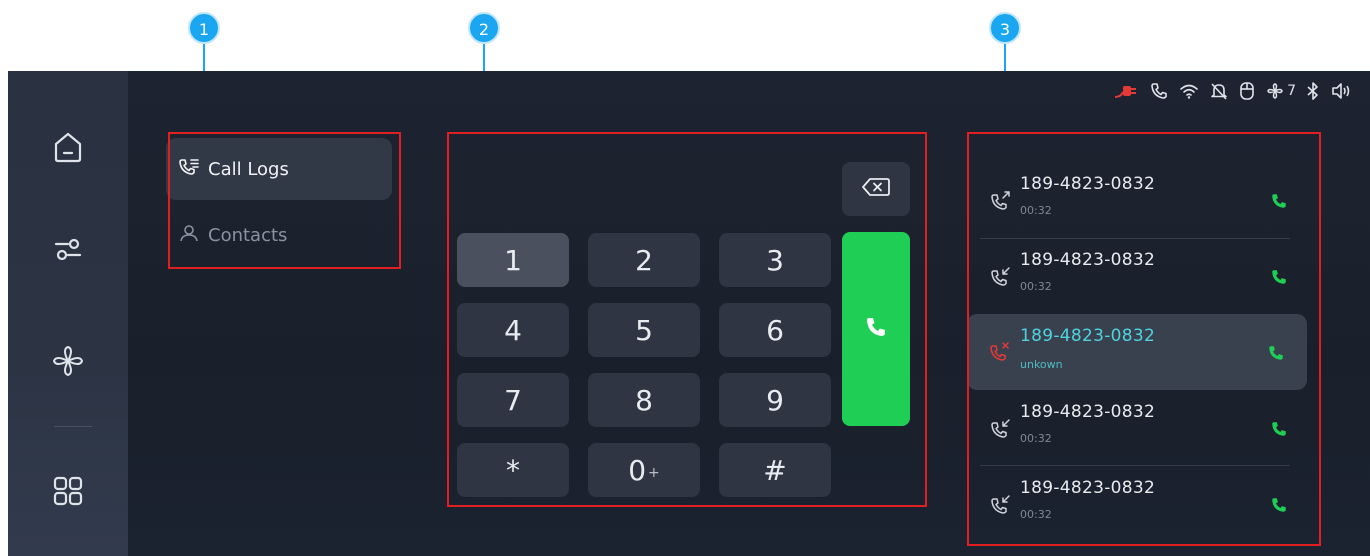 The image size is (1370, 556). What do you see at coordinates (1247, 91) in the screenshot?
I see `mouse-icon` at bounding box center [1247, 91].